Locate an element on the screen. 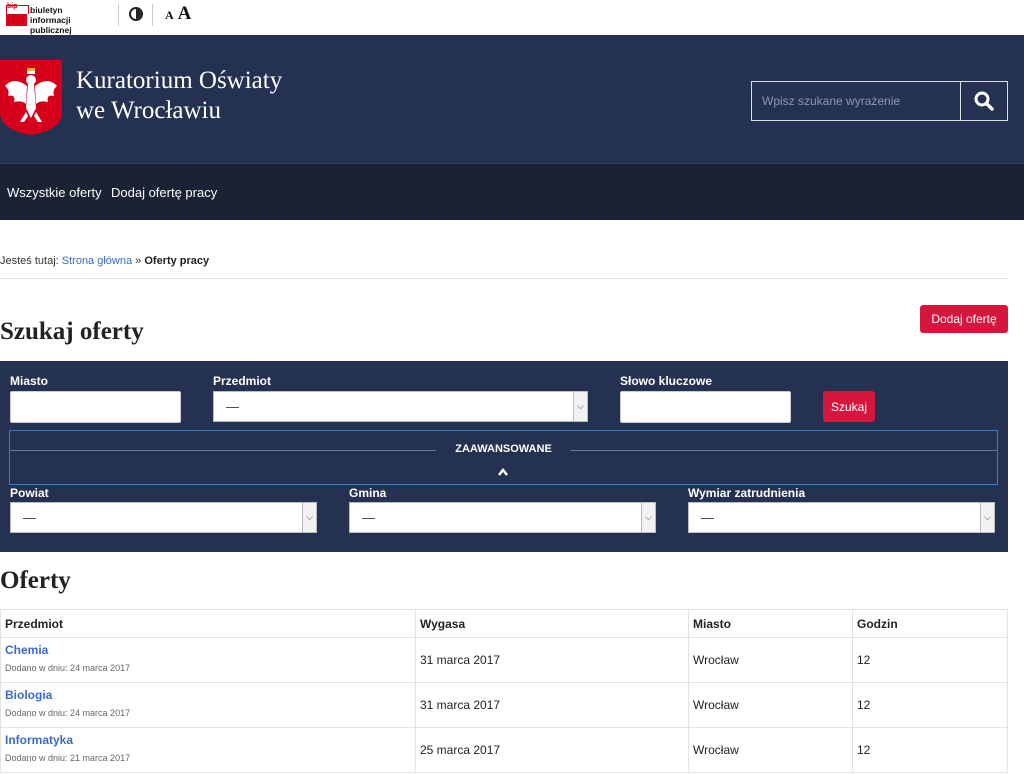 This screenshot has width=1024, height=774. table-header-row: Przedmiot Wygasa Miasto Godzin is located at coordinates (504, 623).